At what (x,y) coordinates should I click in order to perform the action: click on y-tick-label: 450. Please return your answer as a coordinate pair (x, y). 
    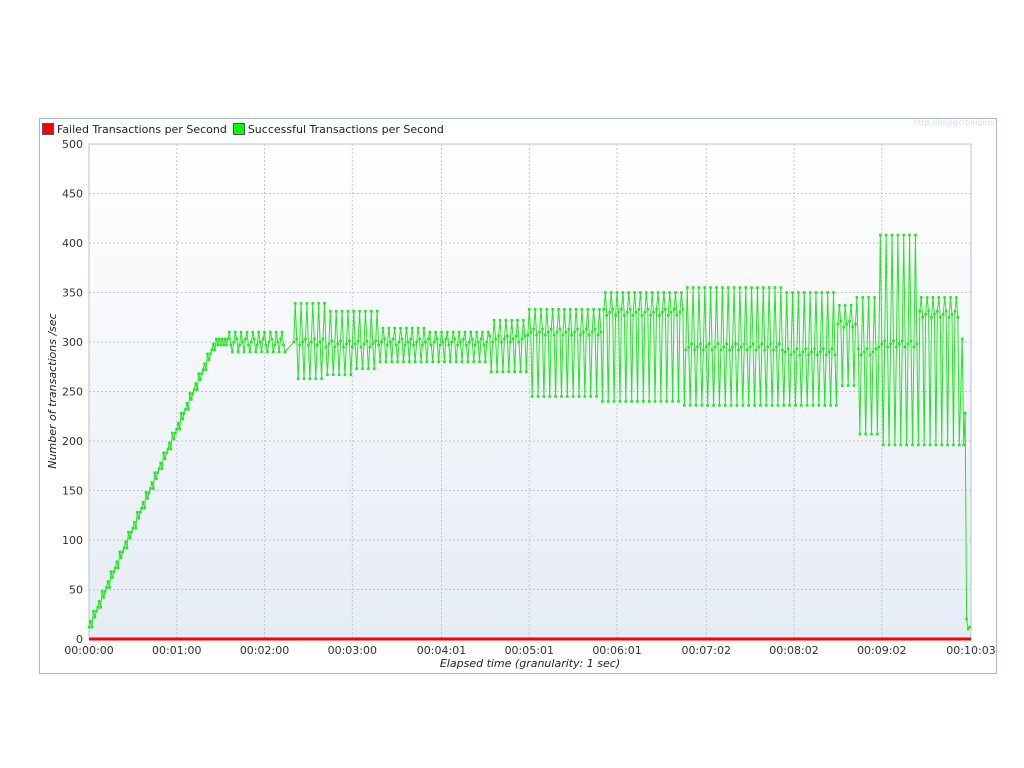
    Looking at the image, I should click on (72, 194).